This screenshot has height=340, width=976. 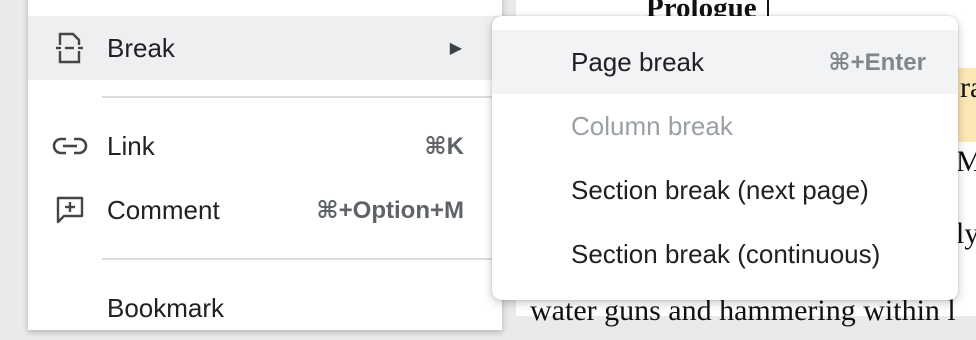 What do you see at coordinates (725, 62) in the screenshot?
I see `submenu-item-page-break: Page break ⌘+Enter` at bounding box center [725, 62].